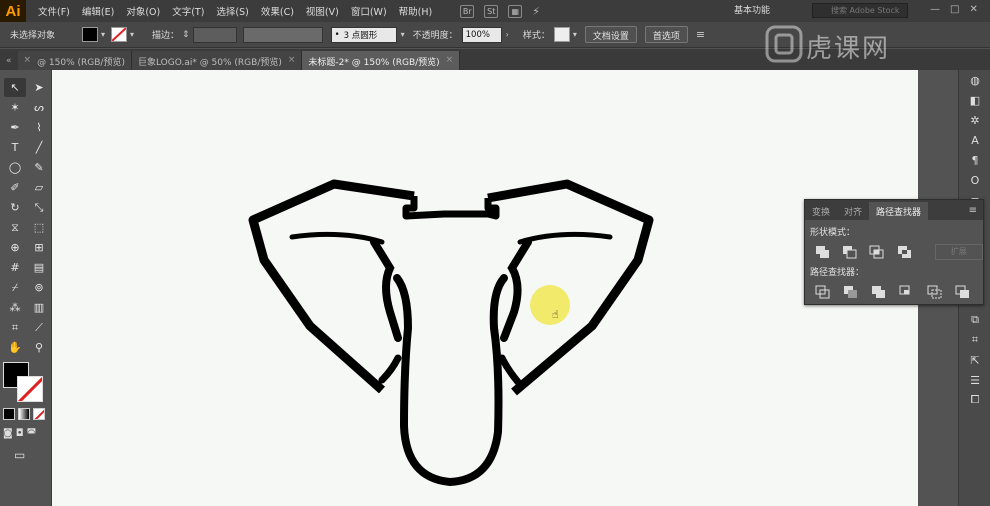  What do you see at coordinates (188, 11) in the screenshot?
I see `menu-type: 文字(T)` at bounding box center [188, 11].